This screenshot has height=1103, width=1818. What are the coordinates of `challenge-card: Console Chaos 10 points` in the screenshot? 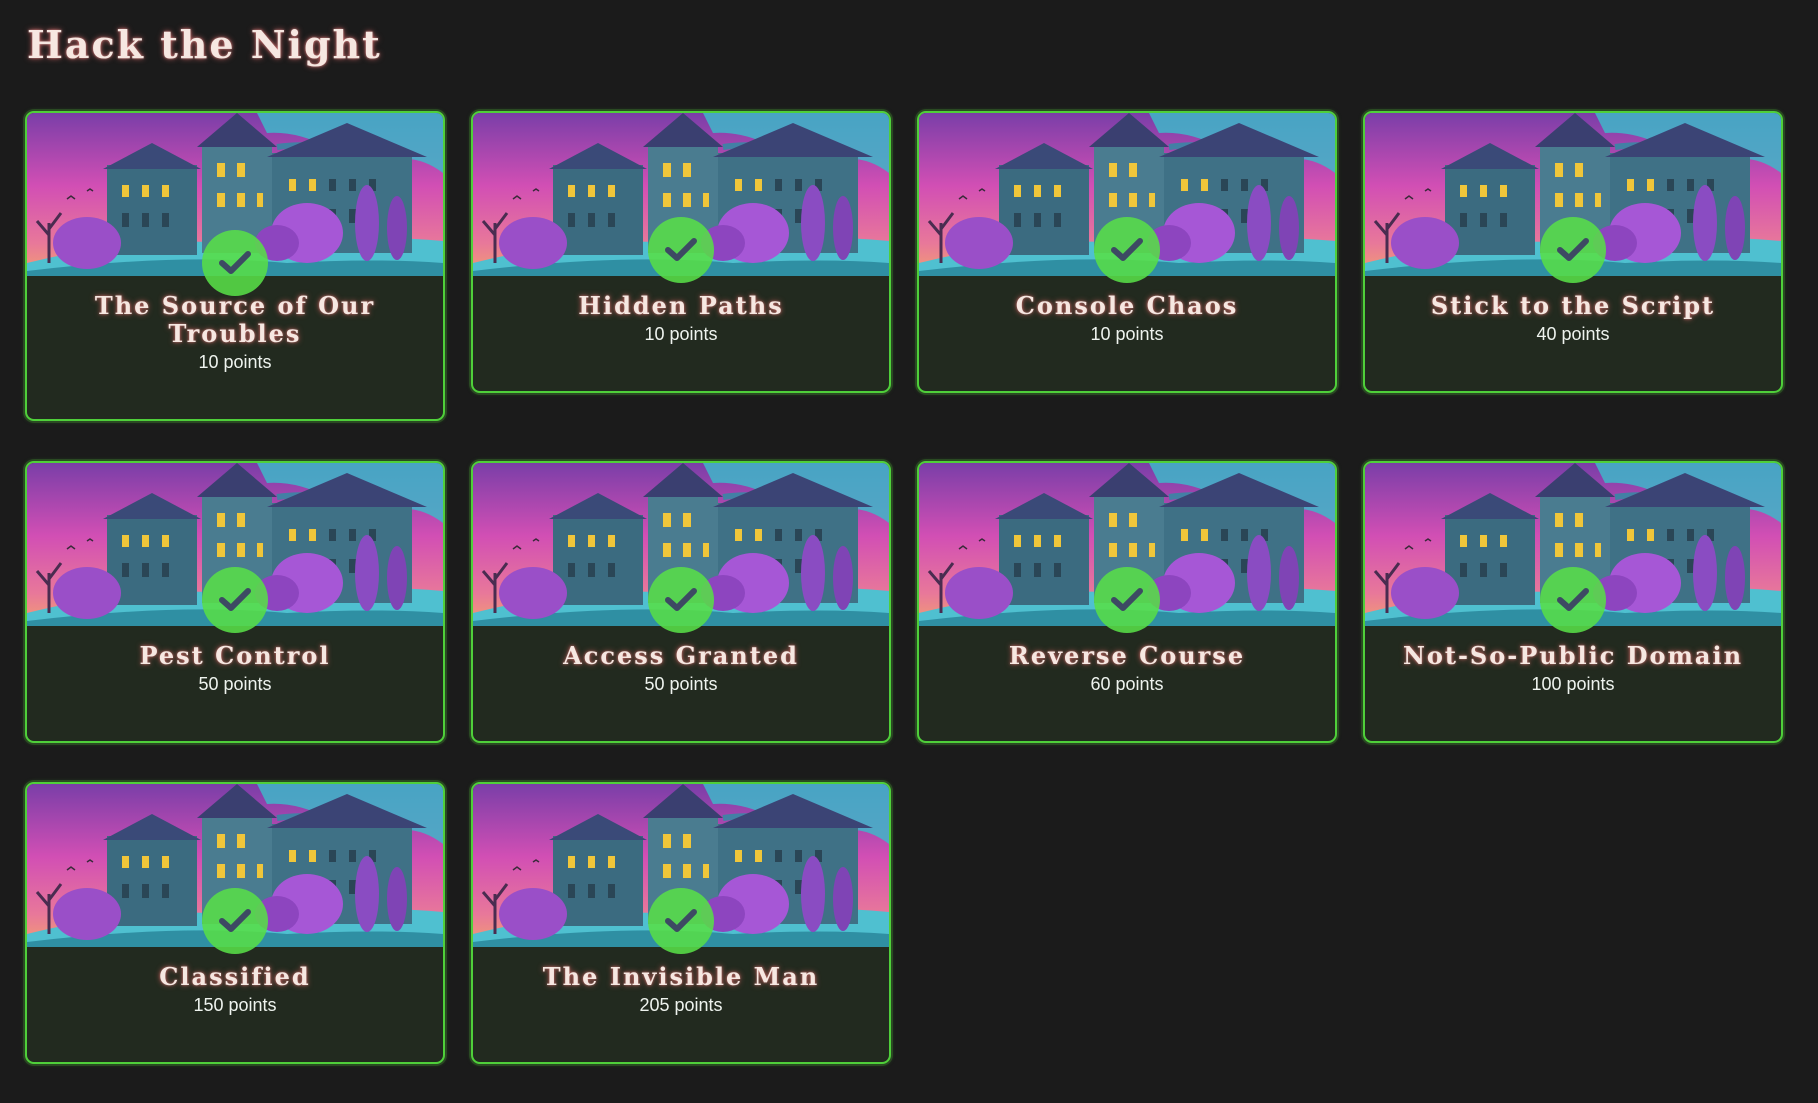 It's located at (1127, 252).